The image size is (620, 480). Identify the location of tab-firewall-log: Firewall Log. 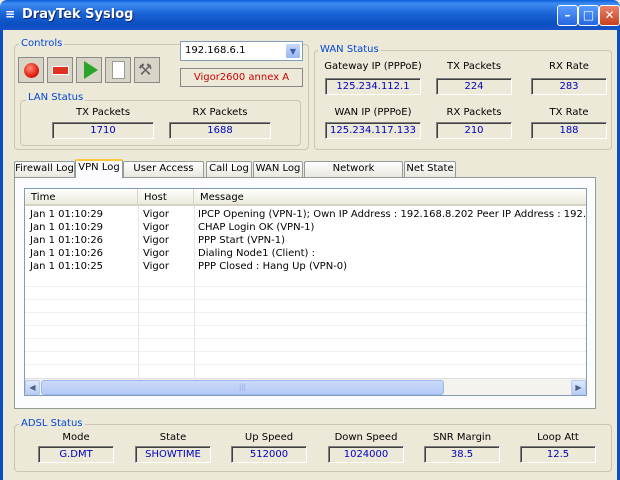
(44, 169).